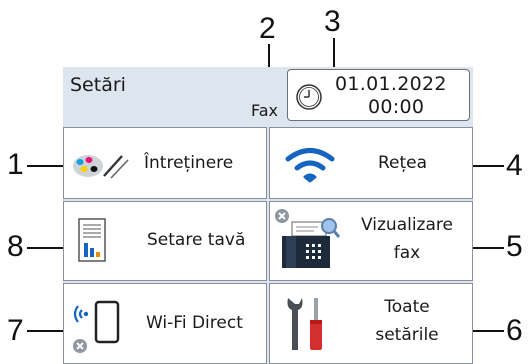  I want to click on wifi-icon, so click(310, 165).